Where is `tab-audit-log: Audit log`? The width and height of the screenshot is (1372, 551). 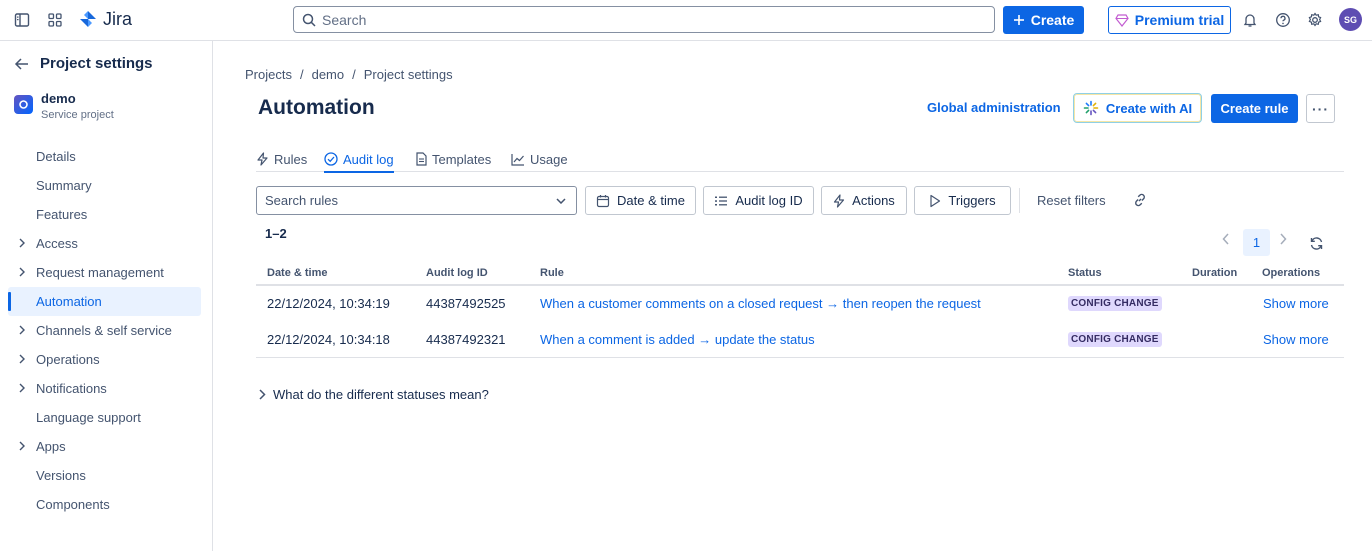
tab-audit-log: Audit log is located at coordinates (359, 159).